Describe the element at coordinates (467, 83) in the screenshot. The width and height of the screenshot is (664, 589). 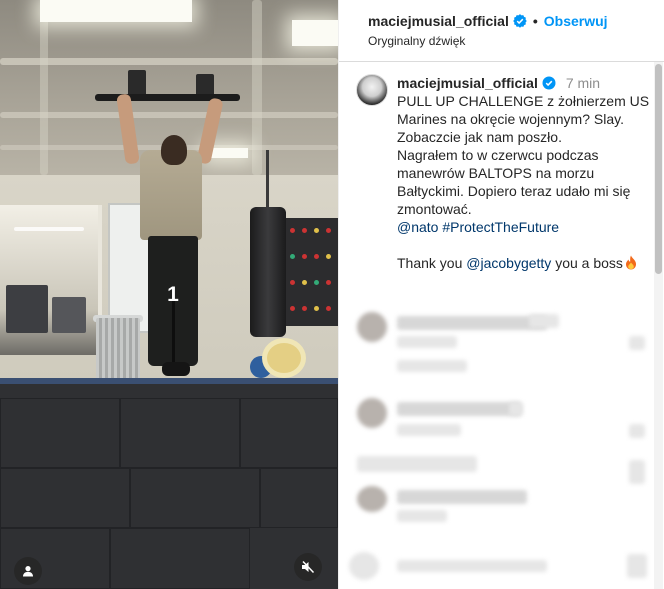
I see `caption-username: maciejmusial_official` at that location.